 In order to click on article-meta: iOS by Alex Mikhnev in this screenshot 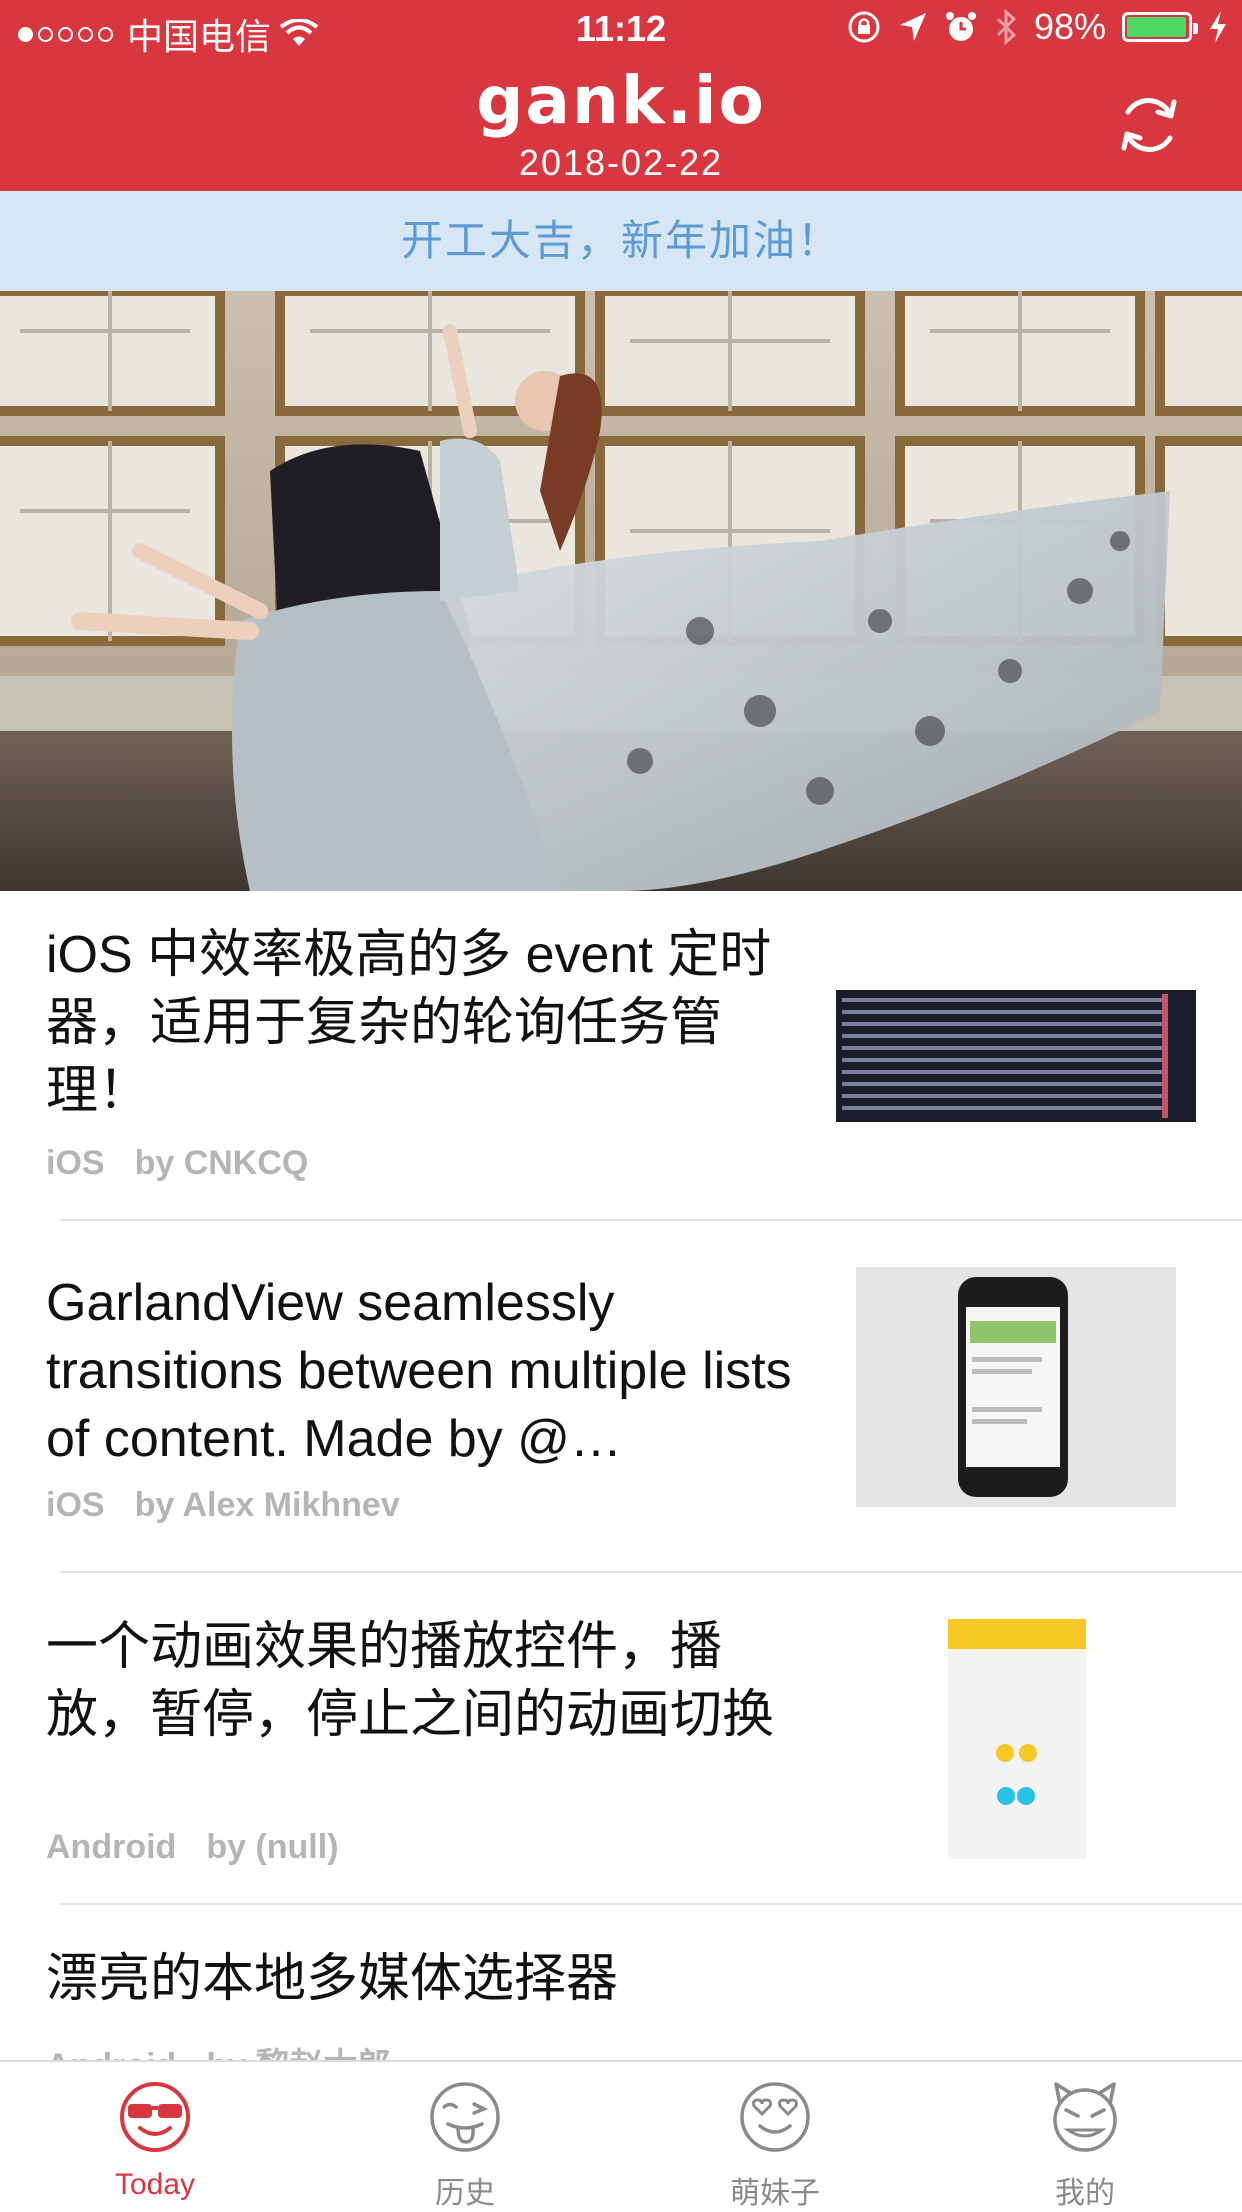, I will do `click(223, 1505)`.